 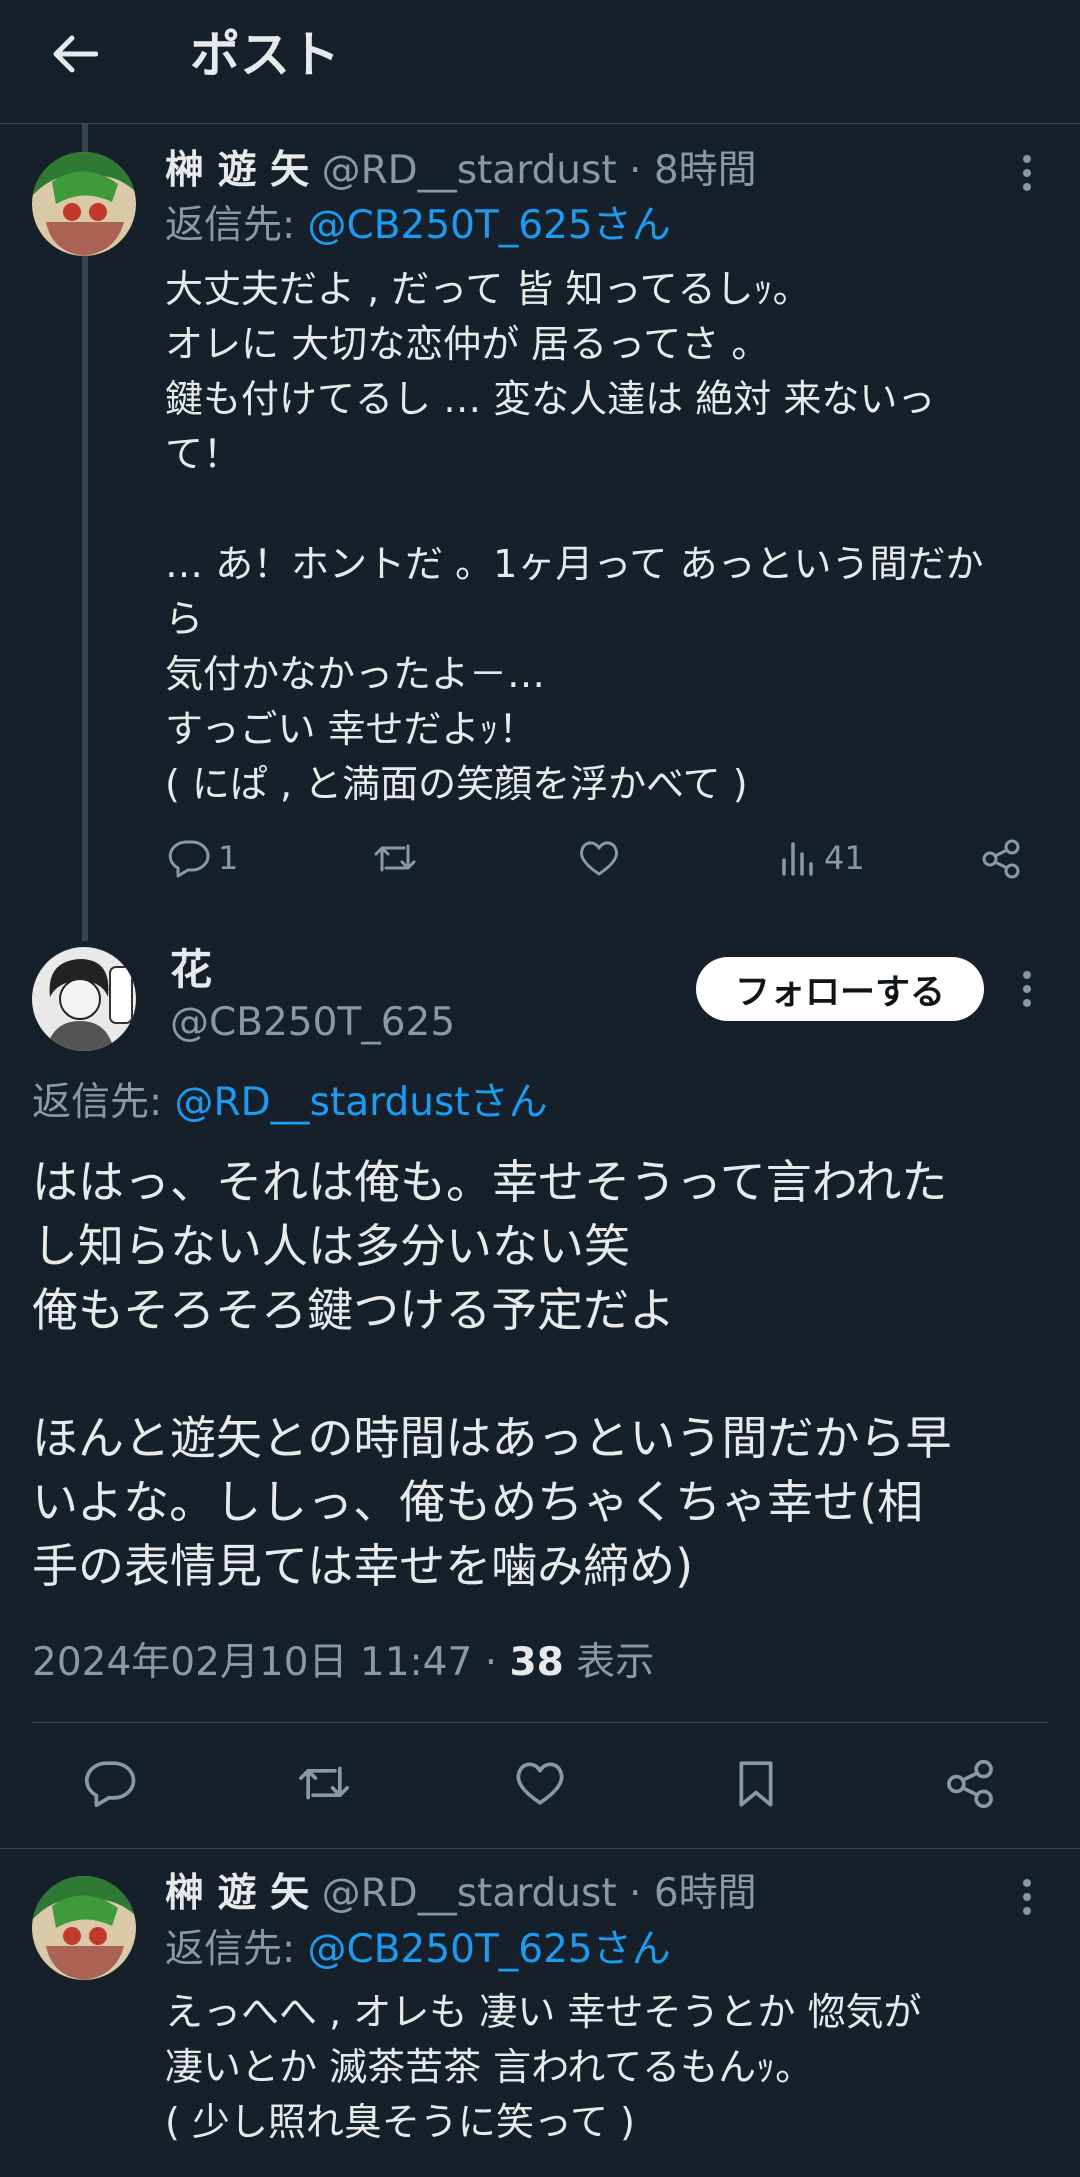 I want to click on back-button, so click(x=74, y=54).